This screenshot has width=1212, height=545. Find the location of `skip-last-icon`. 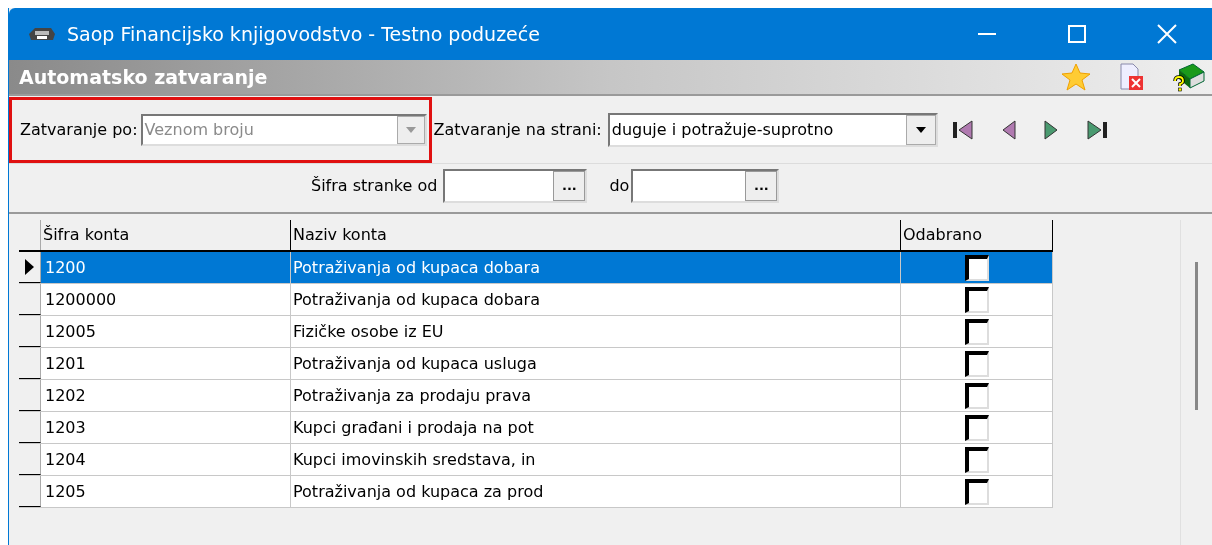

skip-last-icon is located at coordinates (1096, 129).